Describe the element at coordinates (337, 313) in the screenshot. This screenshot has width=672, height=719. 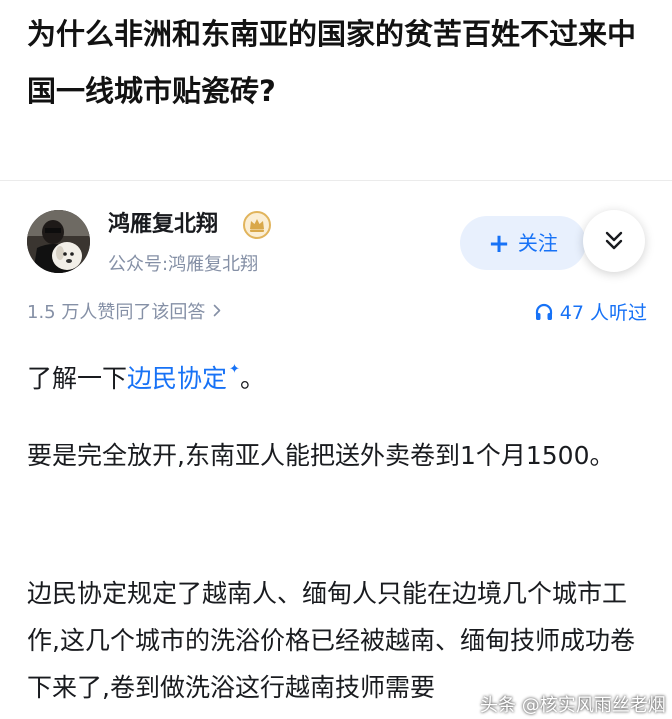
I see `answer-meta-row: 1.5 万人赞同了该回答 47 人听过` at that location.